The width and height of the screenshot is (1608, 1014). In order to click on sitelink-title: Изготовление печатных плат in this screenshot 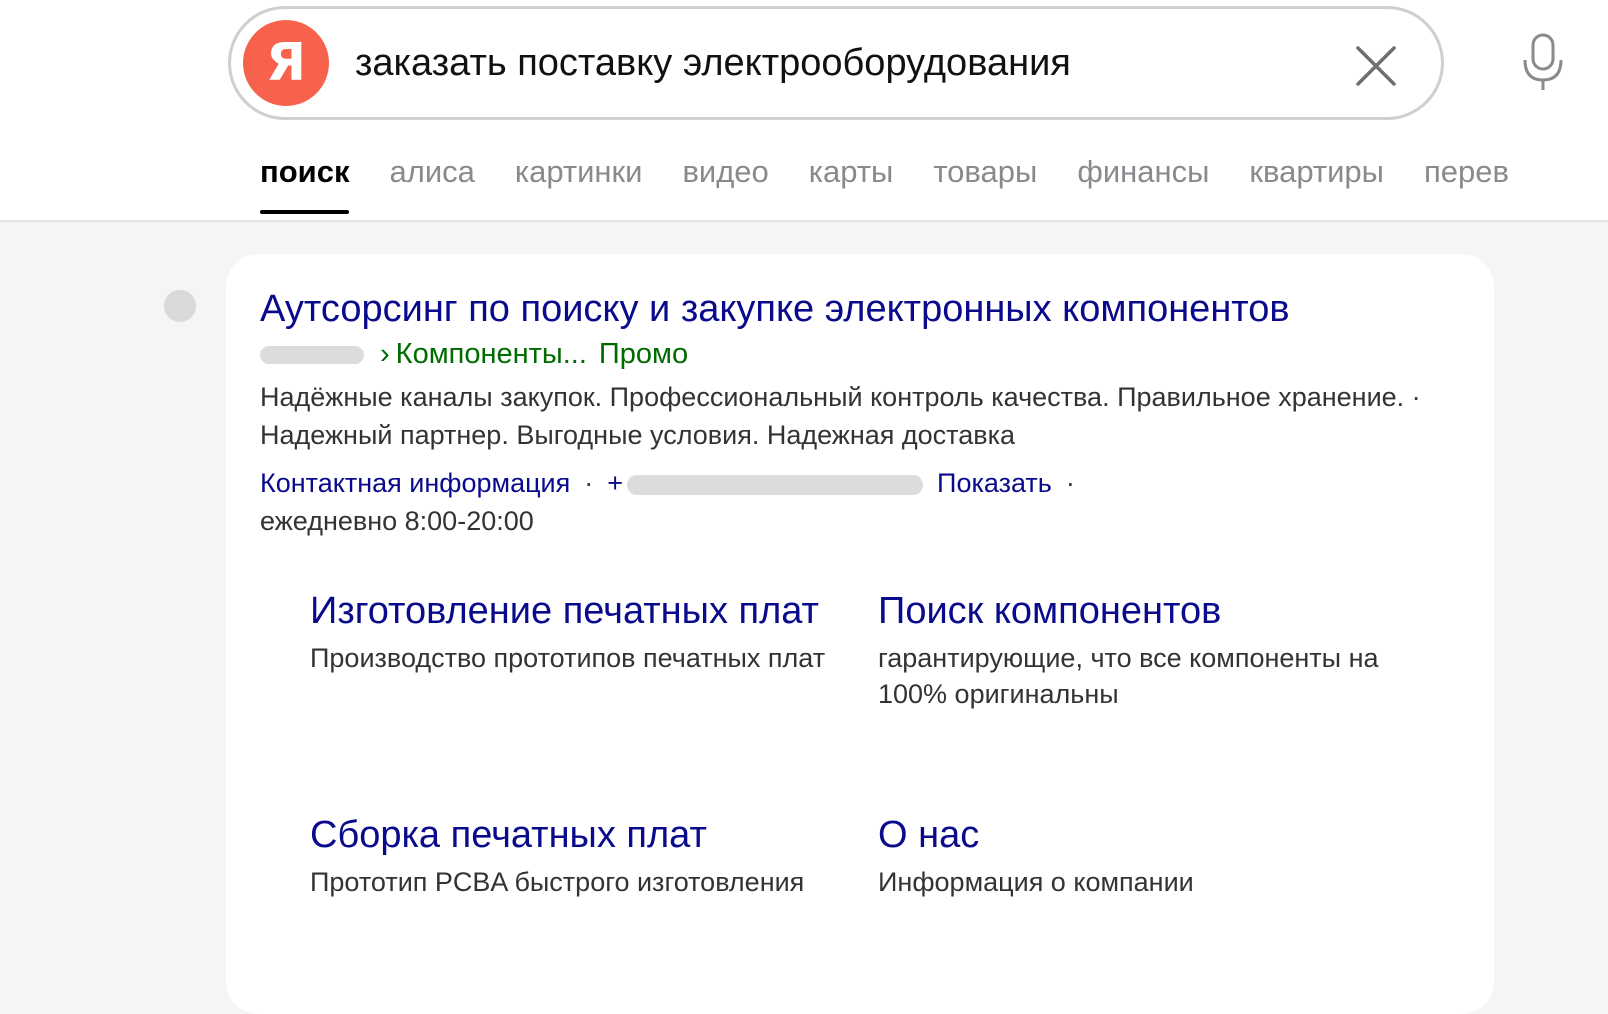, I will do `click(580, 611)`.